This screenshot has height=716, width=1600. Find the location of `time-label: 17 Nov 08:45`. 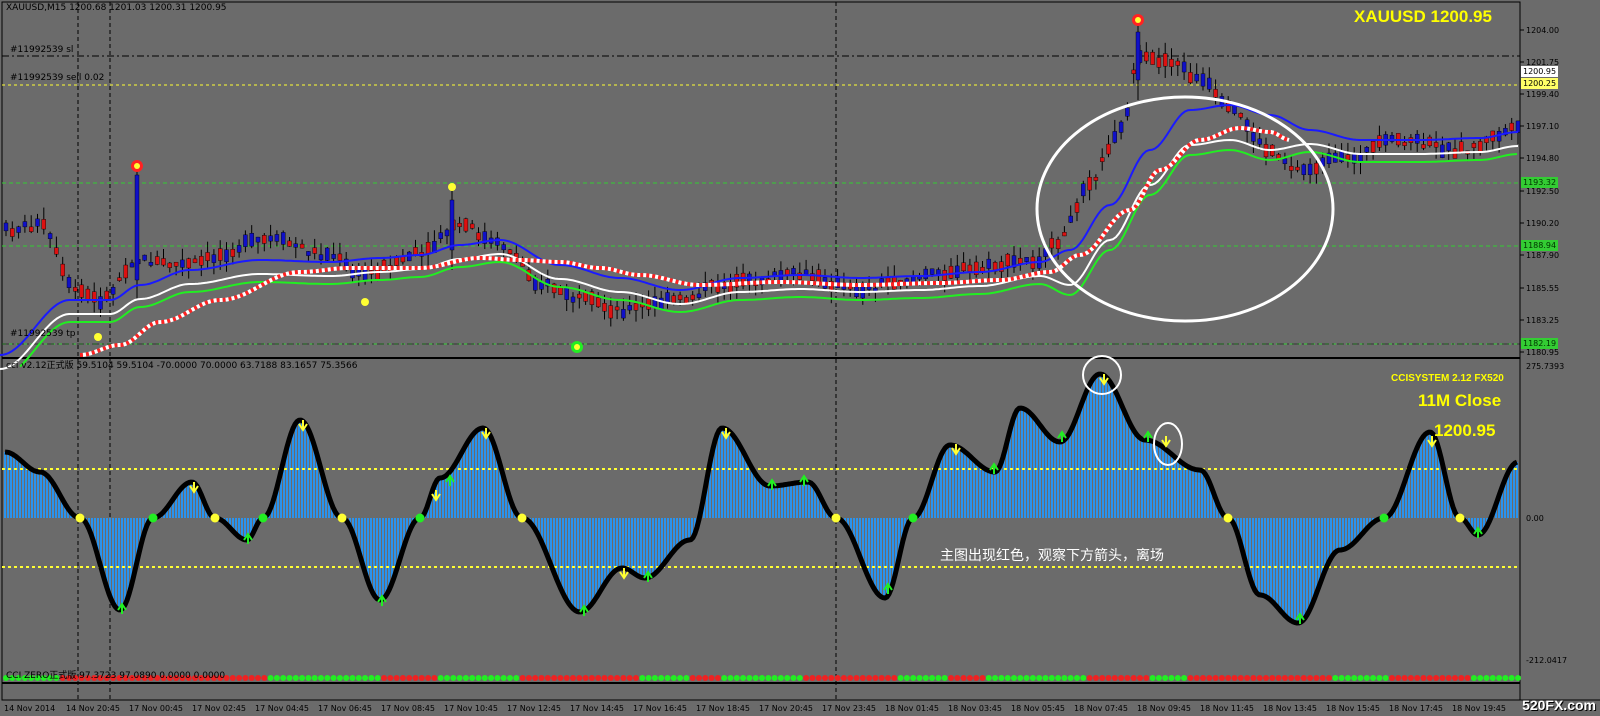

time-label: 17 Nov 08:45 is located at coordinates (408, 708).